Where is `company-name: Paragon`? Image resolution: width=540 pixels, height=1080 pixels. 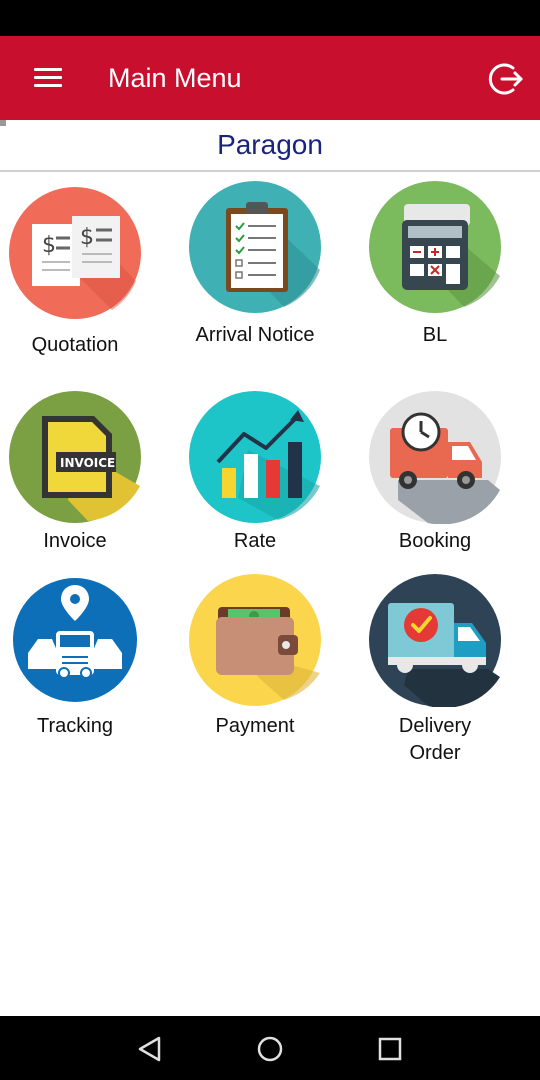
company-name: Paragon is located at coordinates (270, 144).